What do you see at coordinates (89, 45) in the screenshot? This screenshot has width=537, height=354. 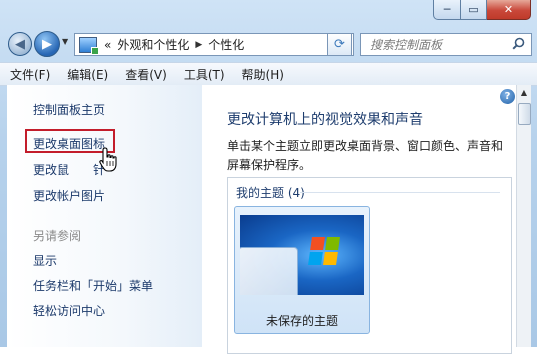 I see `control-panel-icon` at bounding box center [89, 45].